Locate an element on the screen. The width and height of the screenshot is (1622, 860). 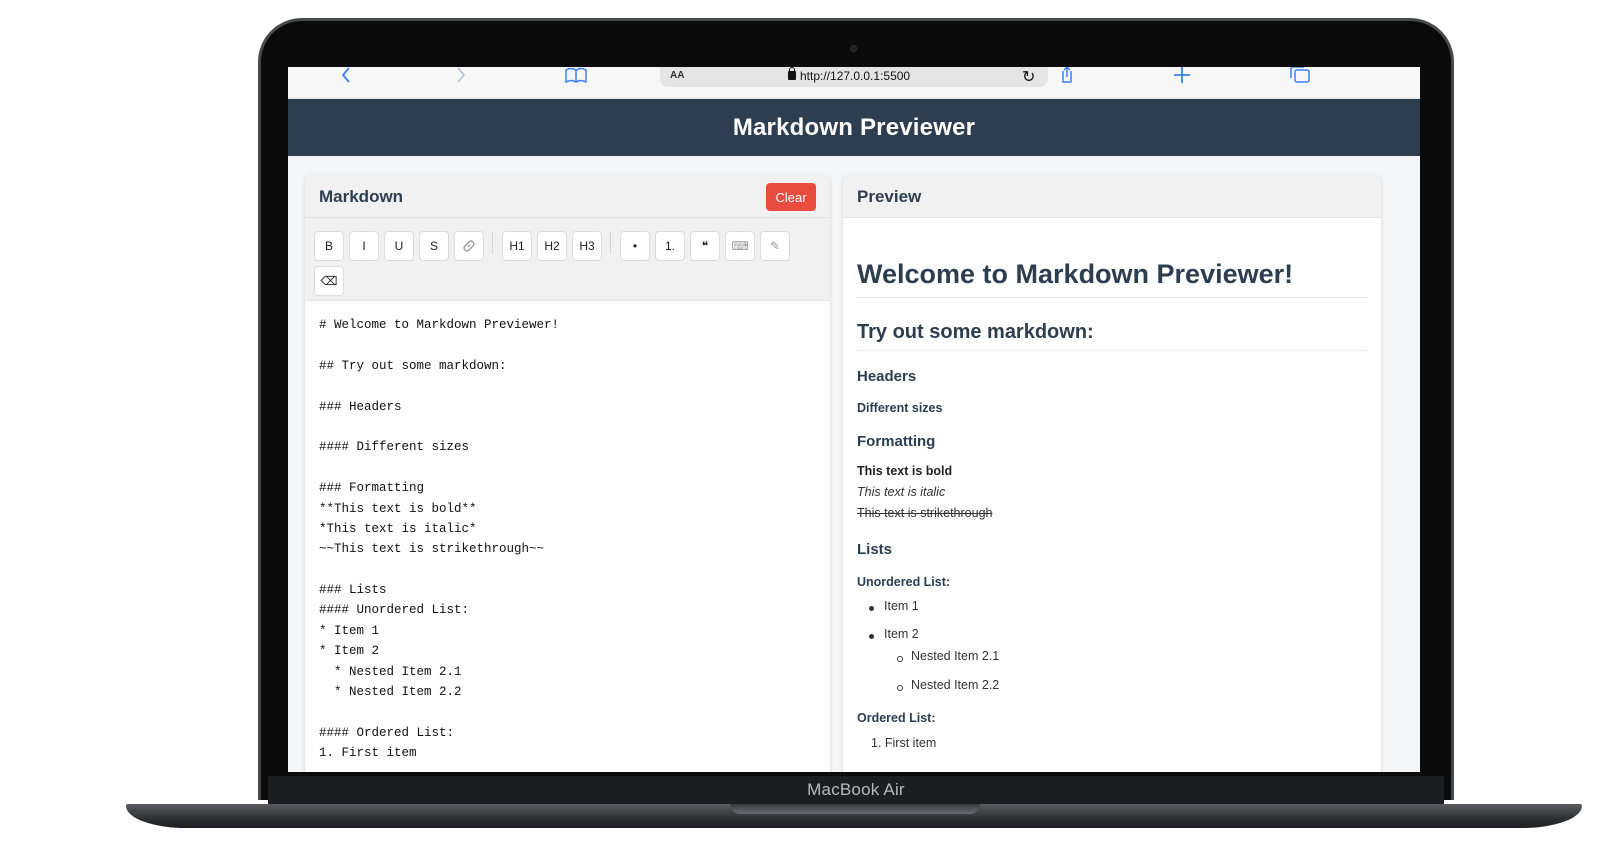
preview-header: Preview is located at coordinates (1112, 196).